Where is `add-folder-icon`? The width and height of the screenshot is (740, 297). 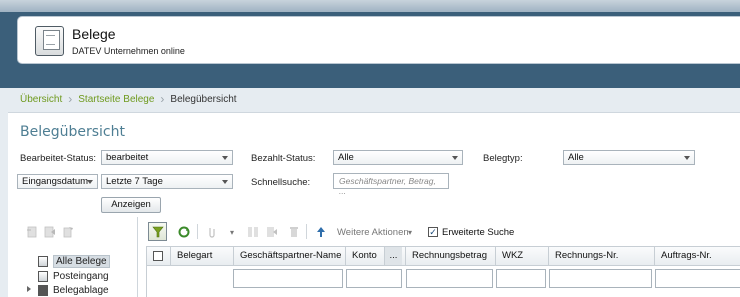
add-folder-icon is located at coordinates (32, 232).